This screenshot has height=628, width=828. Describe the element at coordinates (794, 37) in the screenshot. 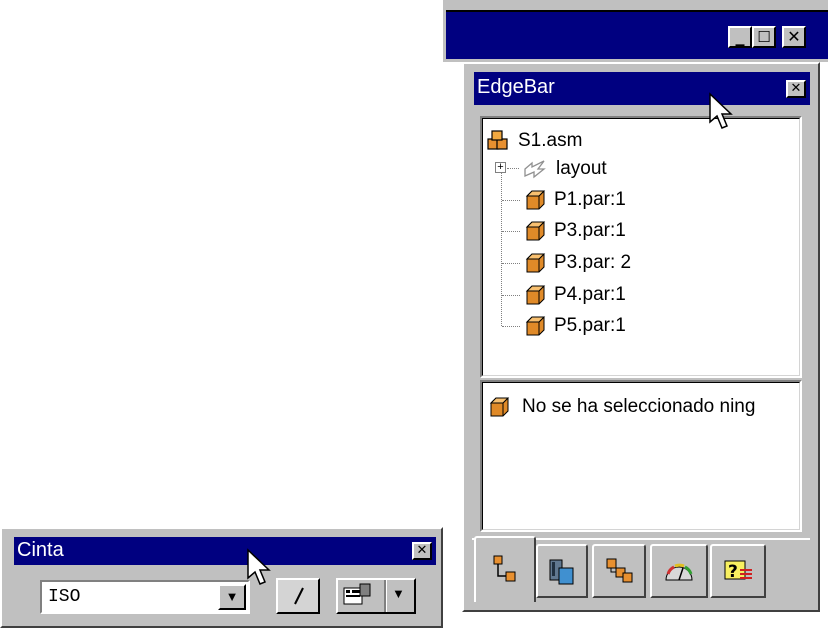

I see `window-close-button: ✕` at that location.